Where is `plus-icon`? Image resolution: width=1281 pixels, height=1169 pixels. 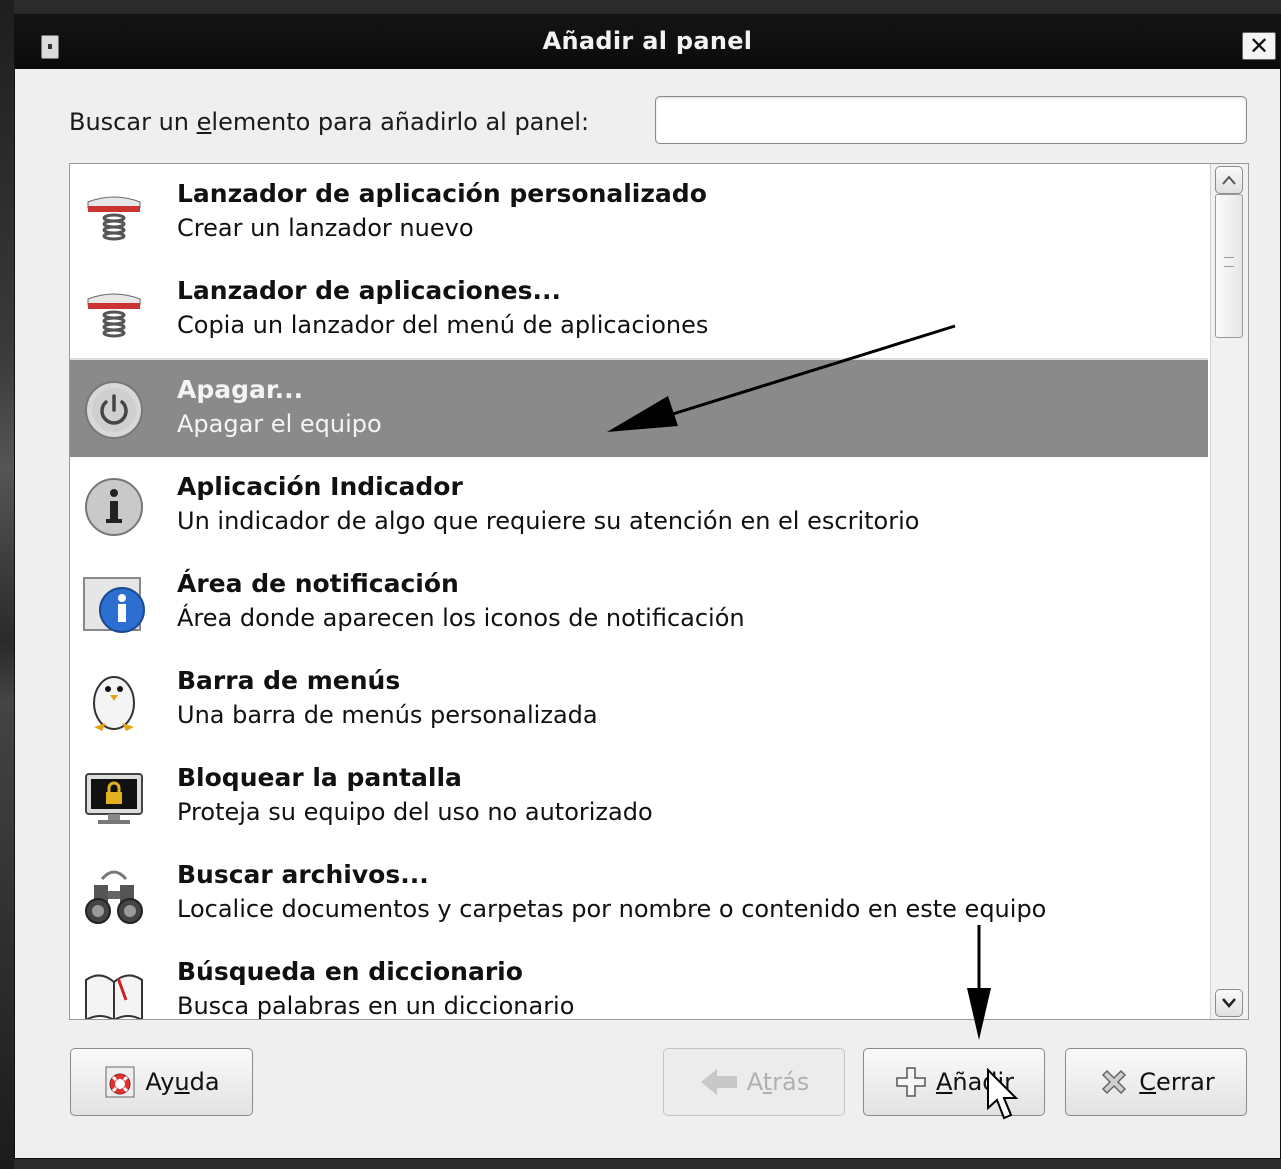
plus-icon is located at coordinates (911, 1082).